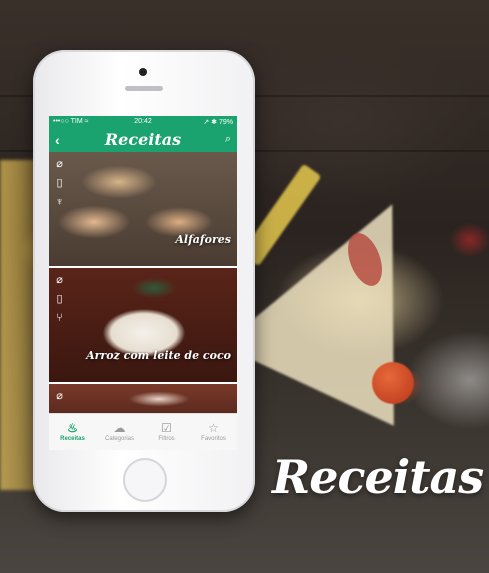 This screenshot has width=489, height=573. What do you see at coordinates (213, 439) in the screenshot?
I see `tab-label: Favoritos` at bounding box center [213, 439].